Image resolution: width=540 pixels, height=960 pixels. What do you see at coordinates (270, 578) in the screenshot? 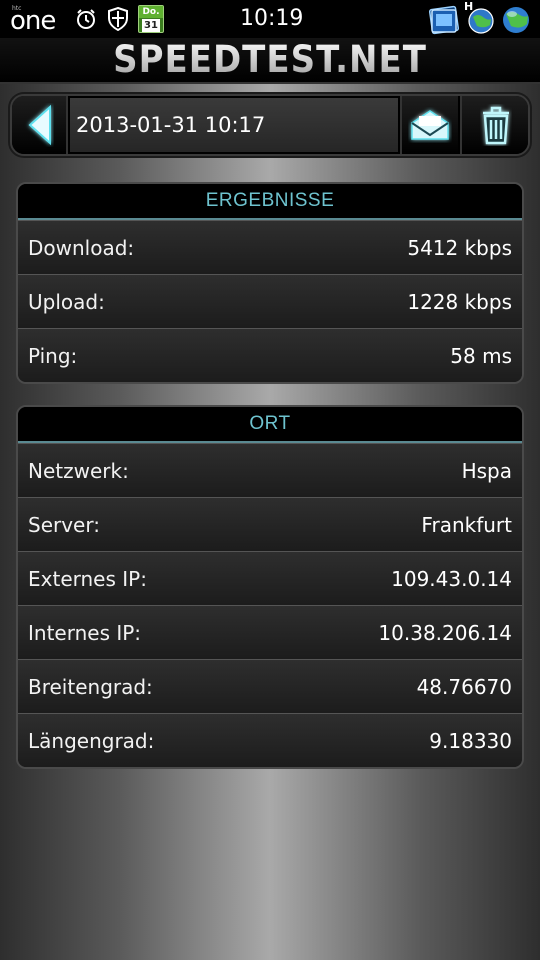
I see `location-row-external-ip: Externes IP: 109.43.0.14` at bounding box center [270, 578].